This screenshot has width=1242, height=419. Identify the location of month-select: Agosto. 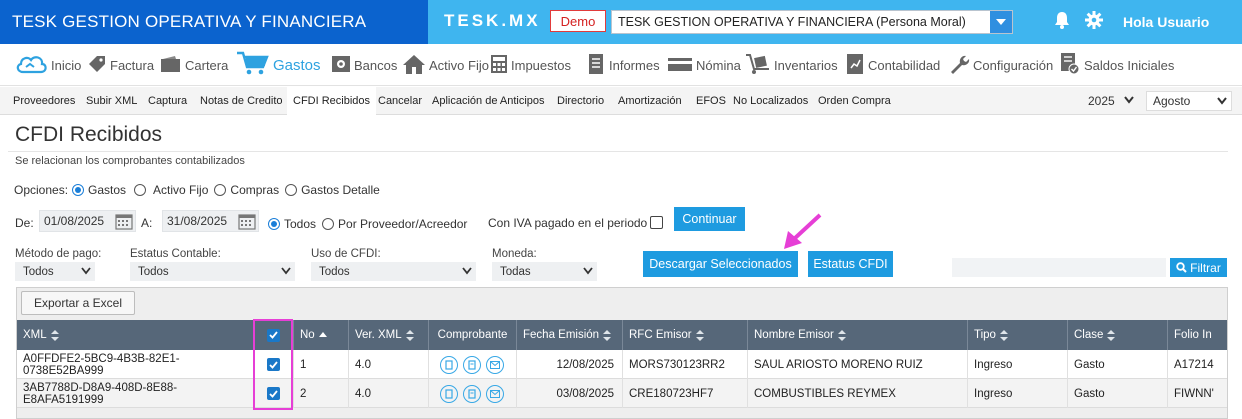
(1189, 101).